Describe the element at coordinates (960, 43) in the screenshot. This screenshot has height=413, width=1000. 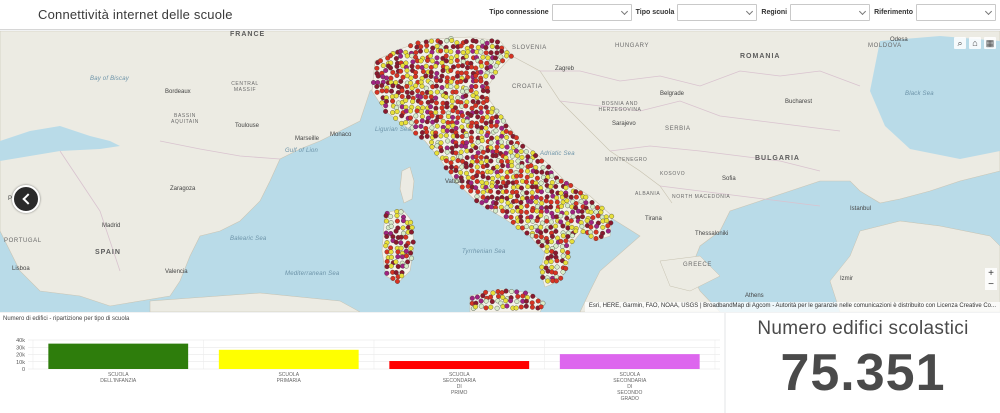
I see `search-icon: ⌕` at that location.